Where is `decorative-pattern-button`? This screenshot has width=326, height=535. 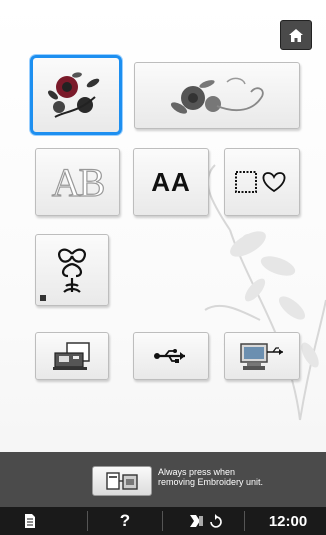
decorative-pattern-button is located at coordinates (72, 270).